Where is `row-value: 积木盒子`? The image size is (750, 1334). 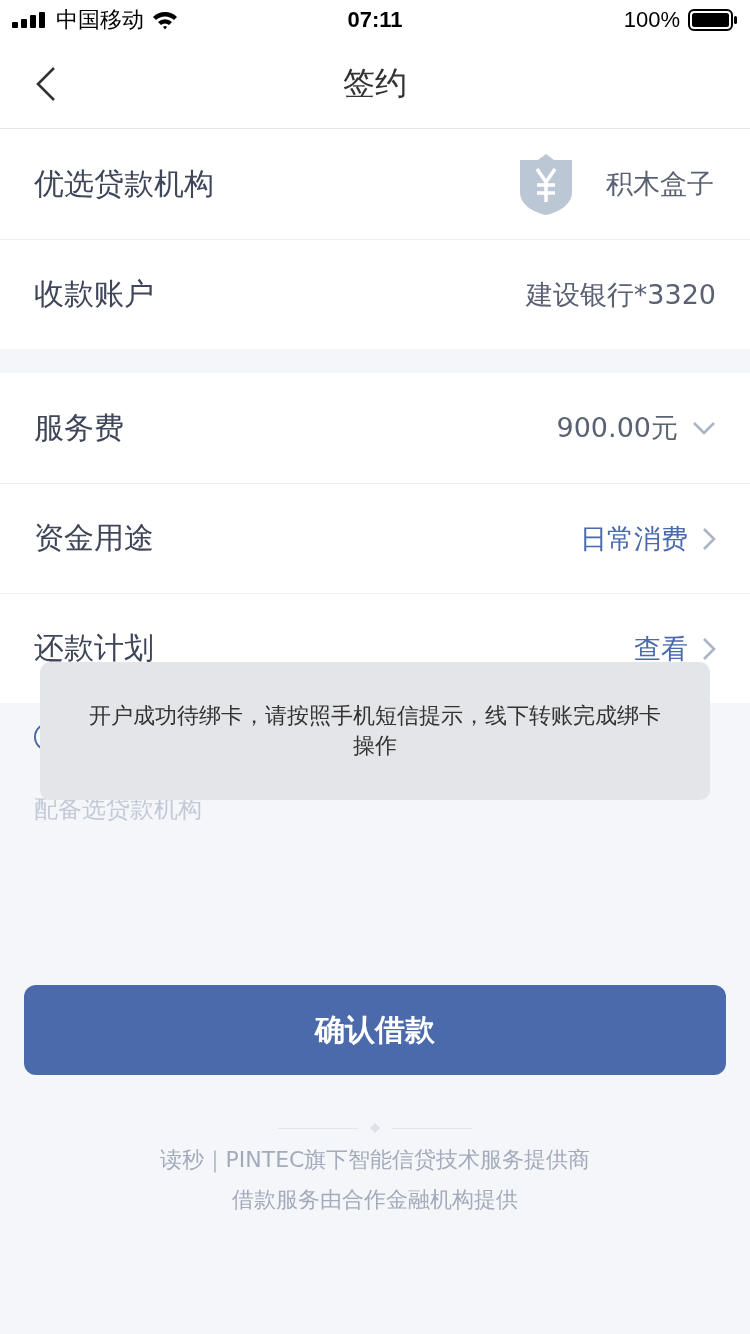
row-value: 积木盒子 is located at coordinates (660, 184).